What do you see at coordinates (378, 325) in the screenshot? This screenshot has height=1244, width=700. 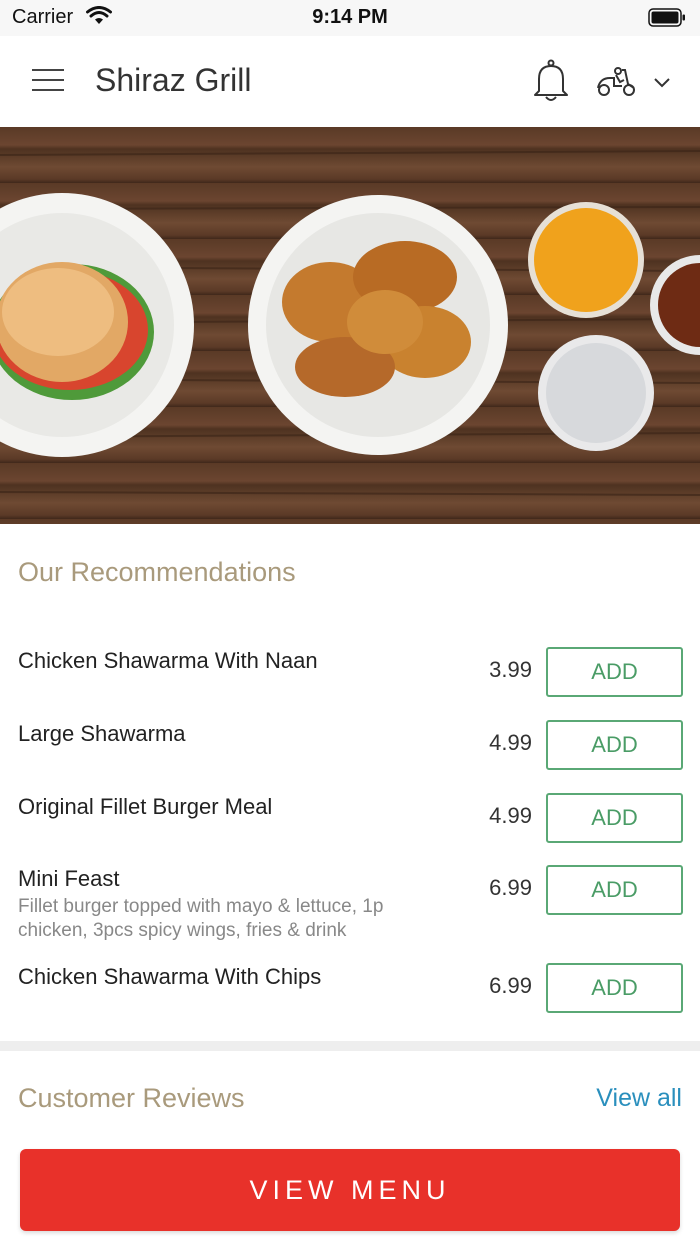 I see `chicken-plate` at bounding box center [378, 325].